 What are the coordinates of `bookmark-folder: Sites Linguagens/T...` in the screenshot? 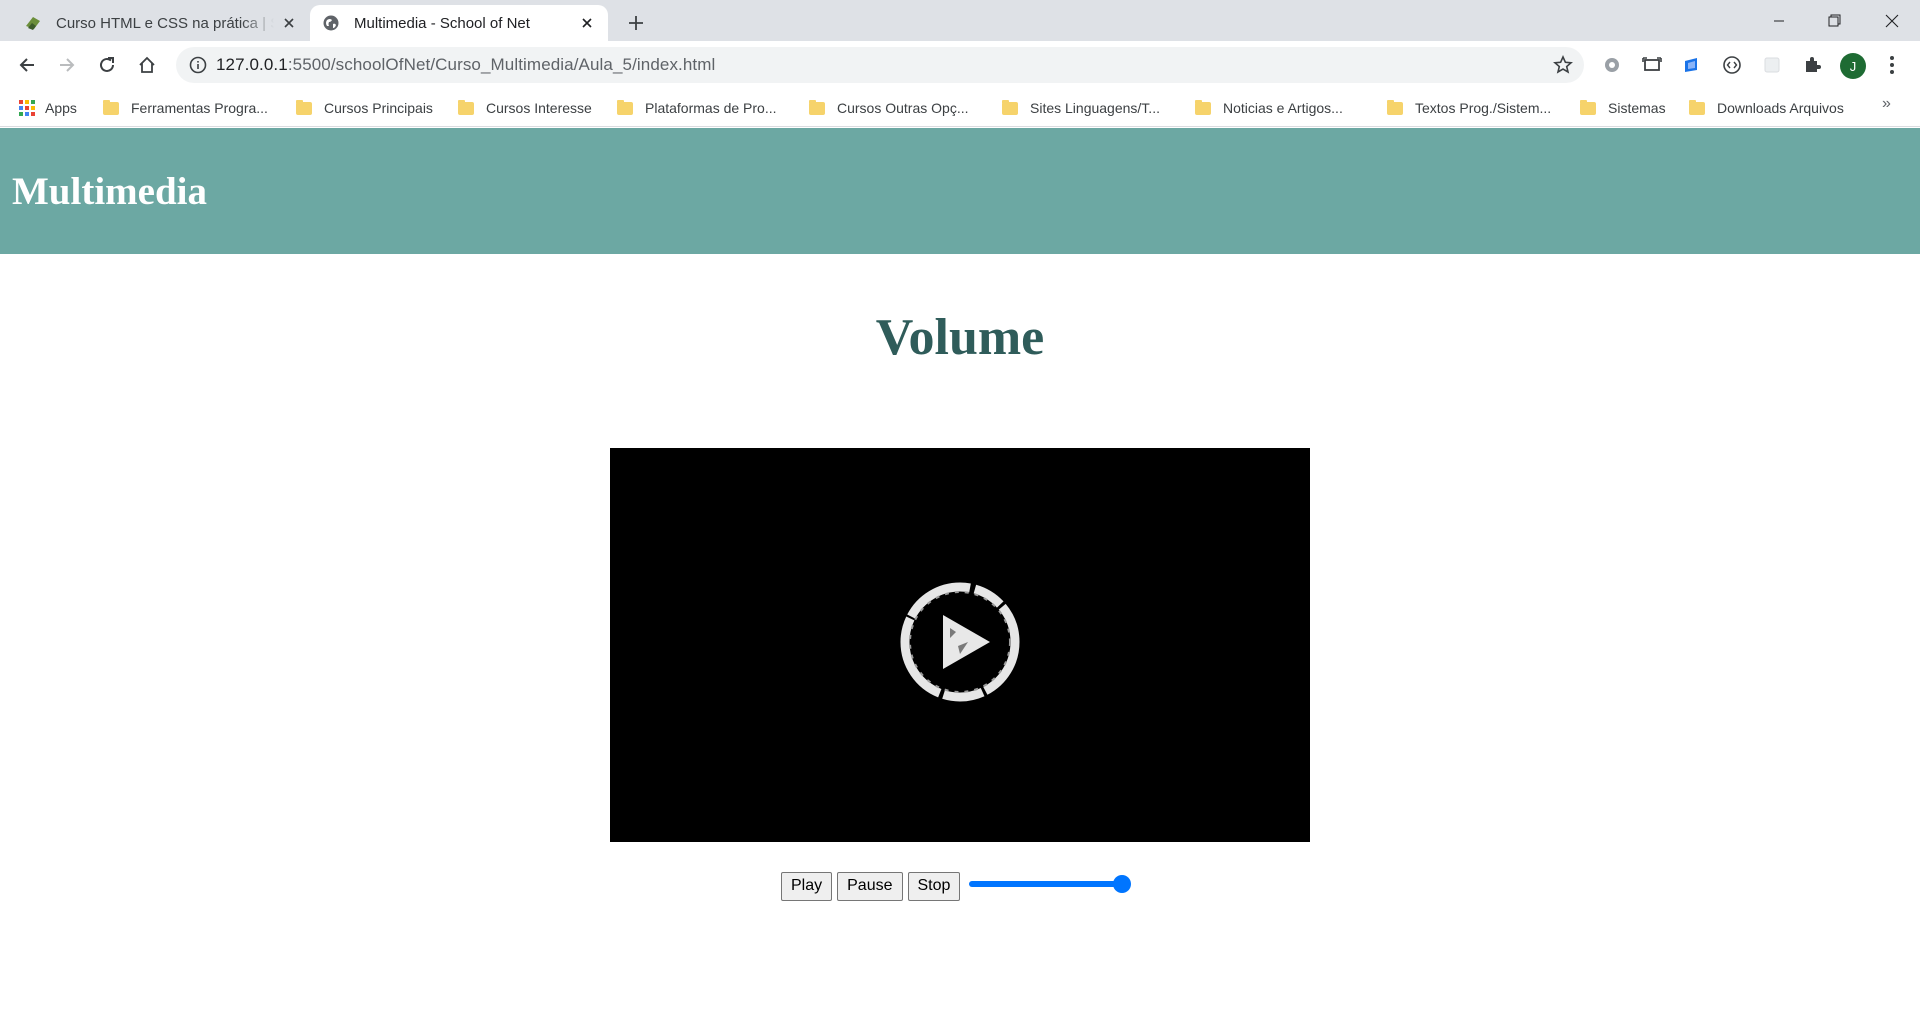 It's located at (1081, 108).